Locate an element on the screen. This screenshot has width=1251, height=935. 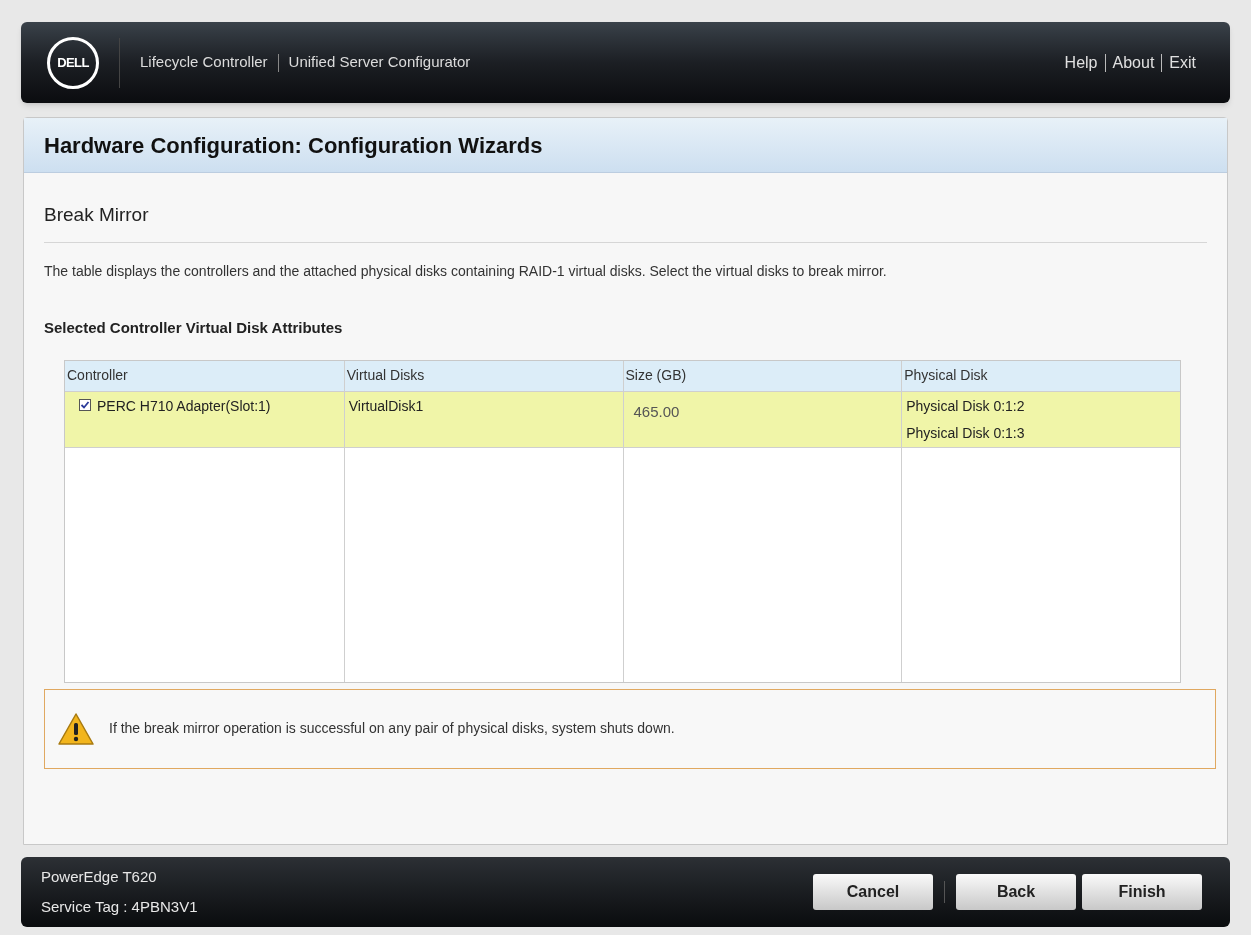
header-link: Exit is located at coordinates (1182, 62).